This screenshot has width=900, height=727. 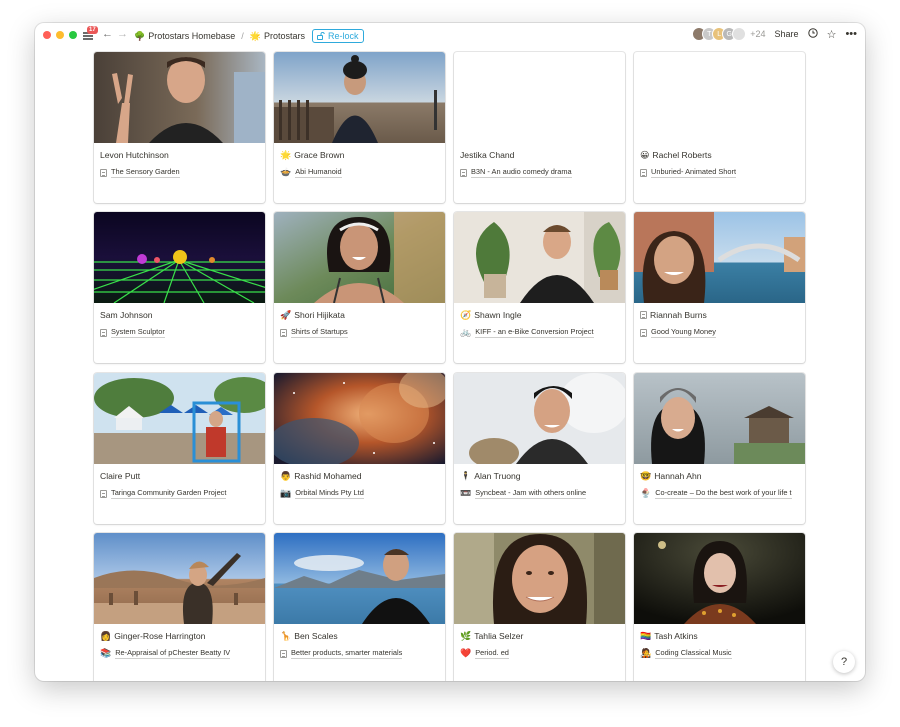 What do you see at coordinates (774, 34) in the screenshot?
I see `toolbar-right: T L G +24 Share ☆ •••` at bounding box center [774, 34].